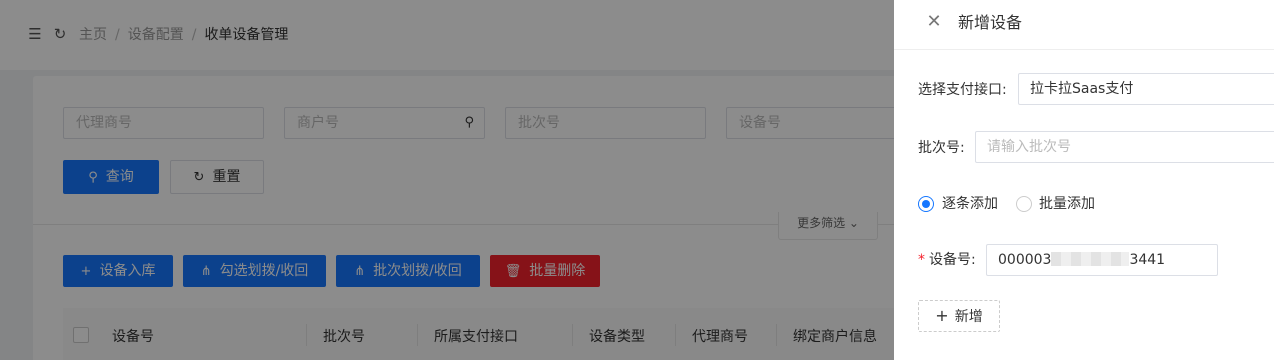  Describe the element at coordinates (934, 22) in the screenshot. I see `close-icon: ✕` at that location.